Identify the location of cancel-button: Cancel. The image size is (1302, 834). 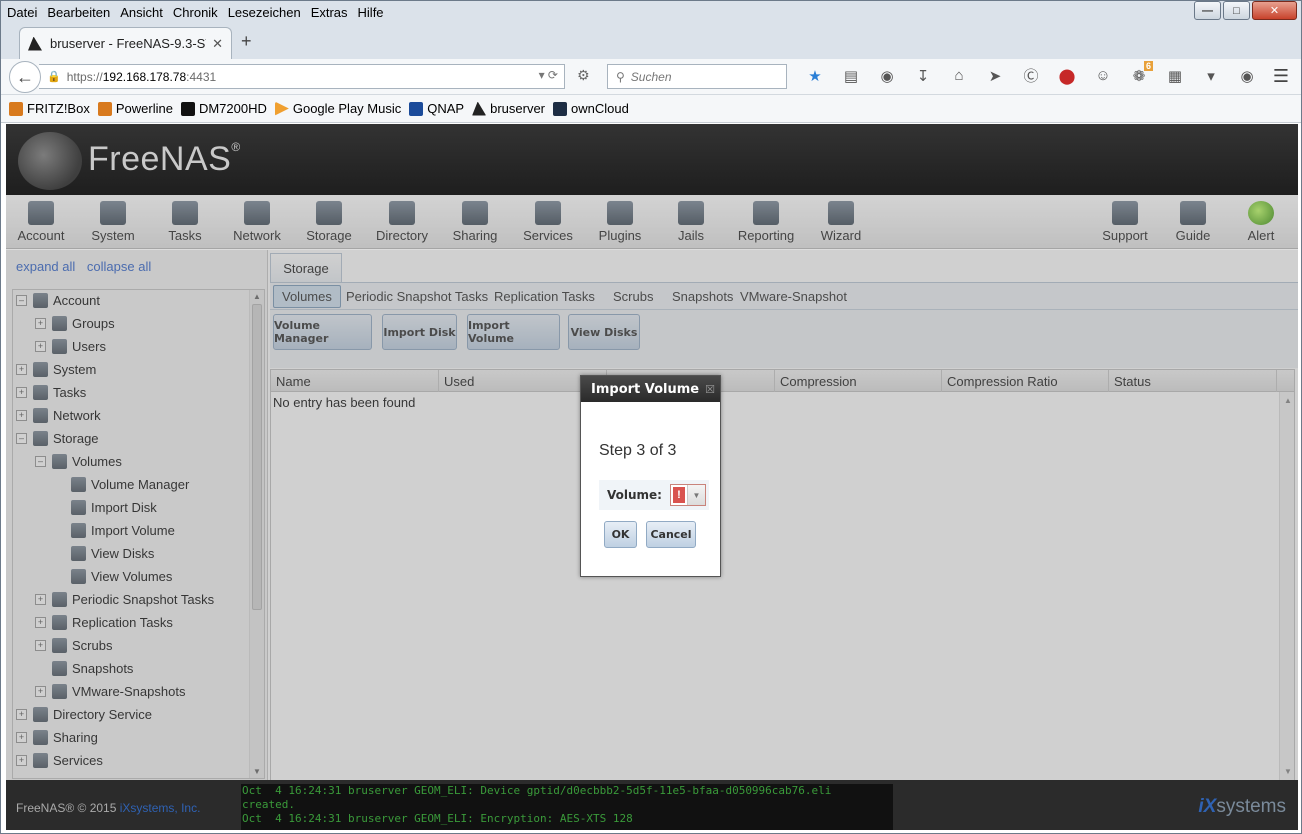
(671, 534).